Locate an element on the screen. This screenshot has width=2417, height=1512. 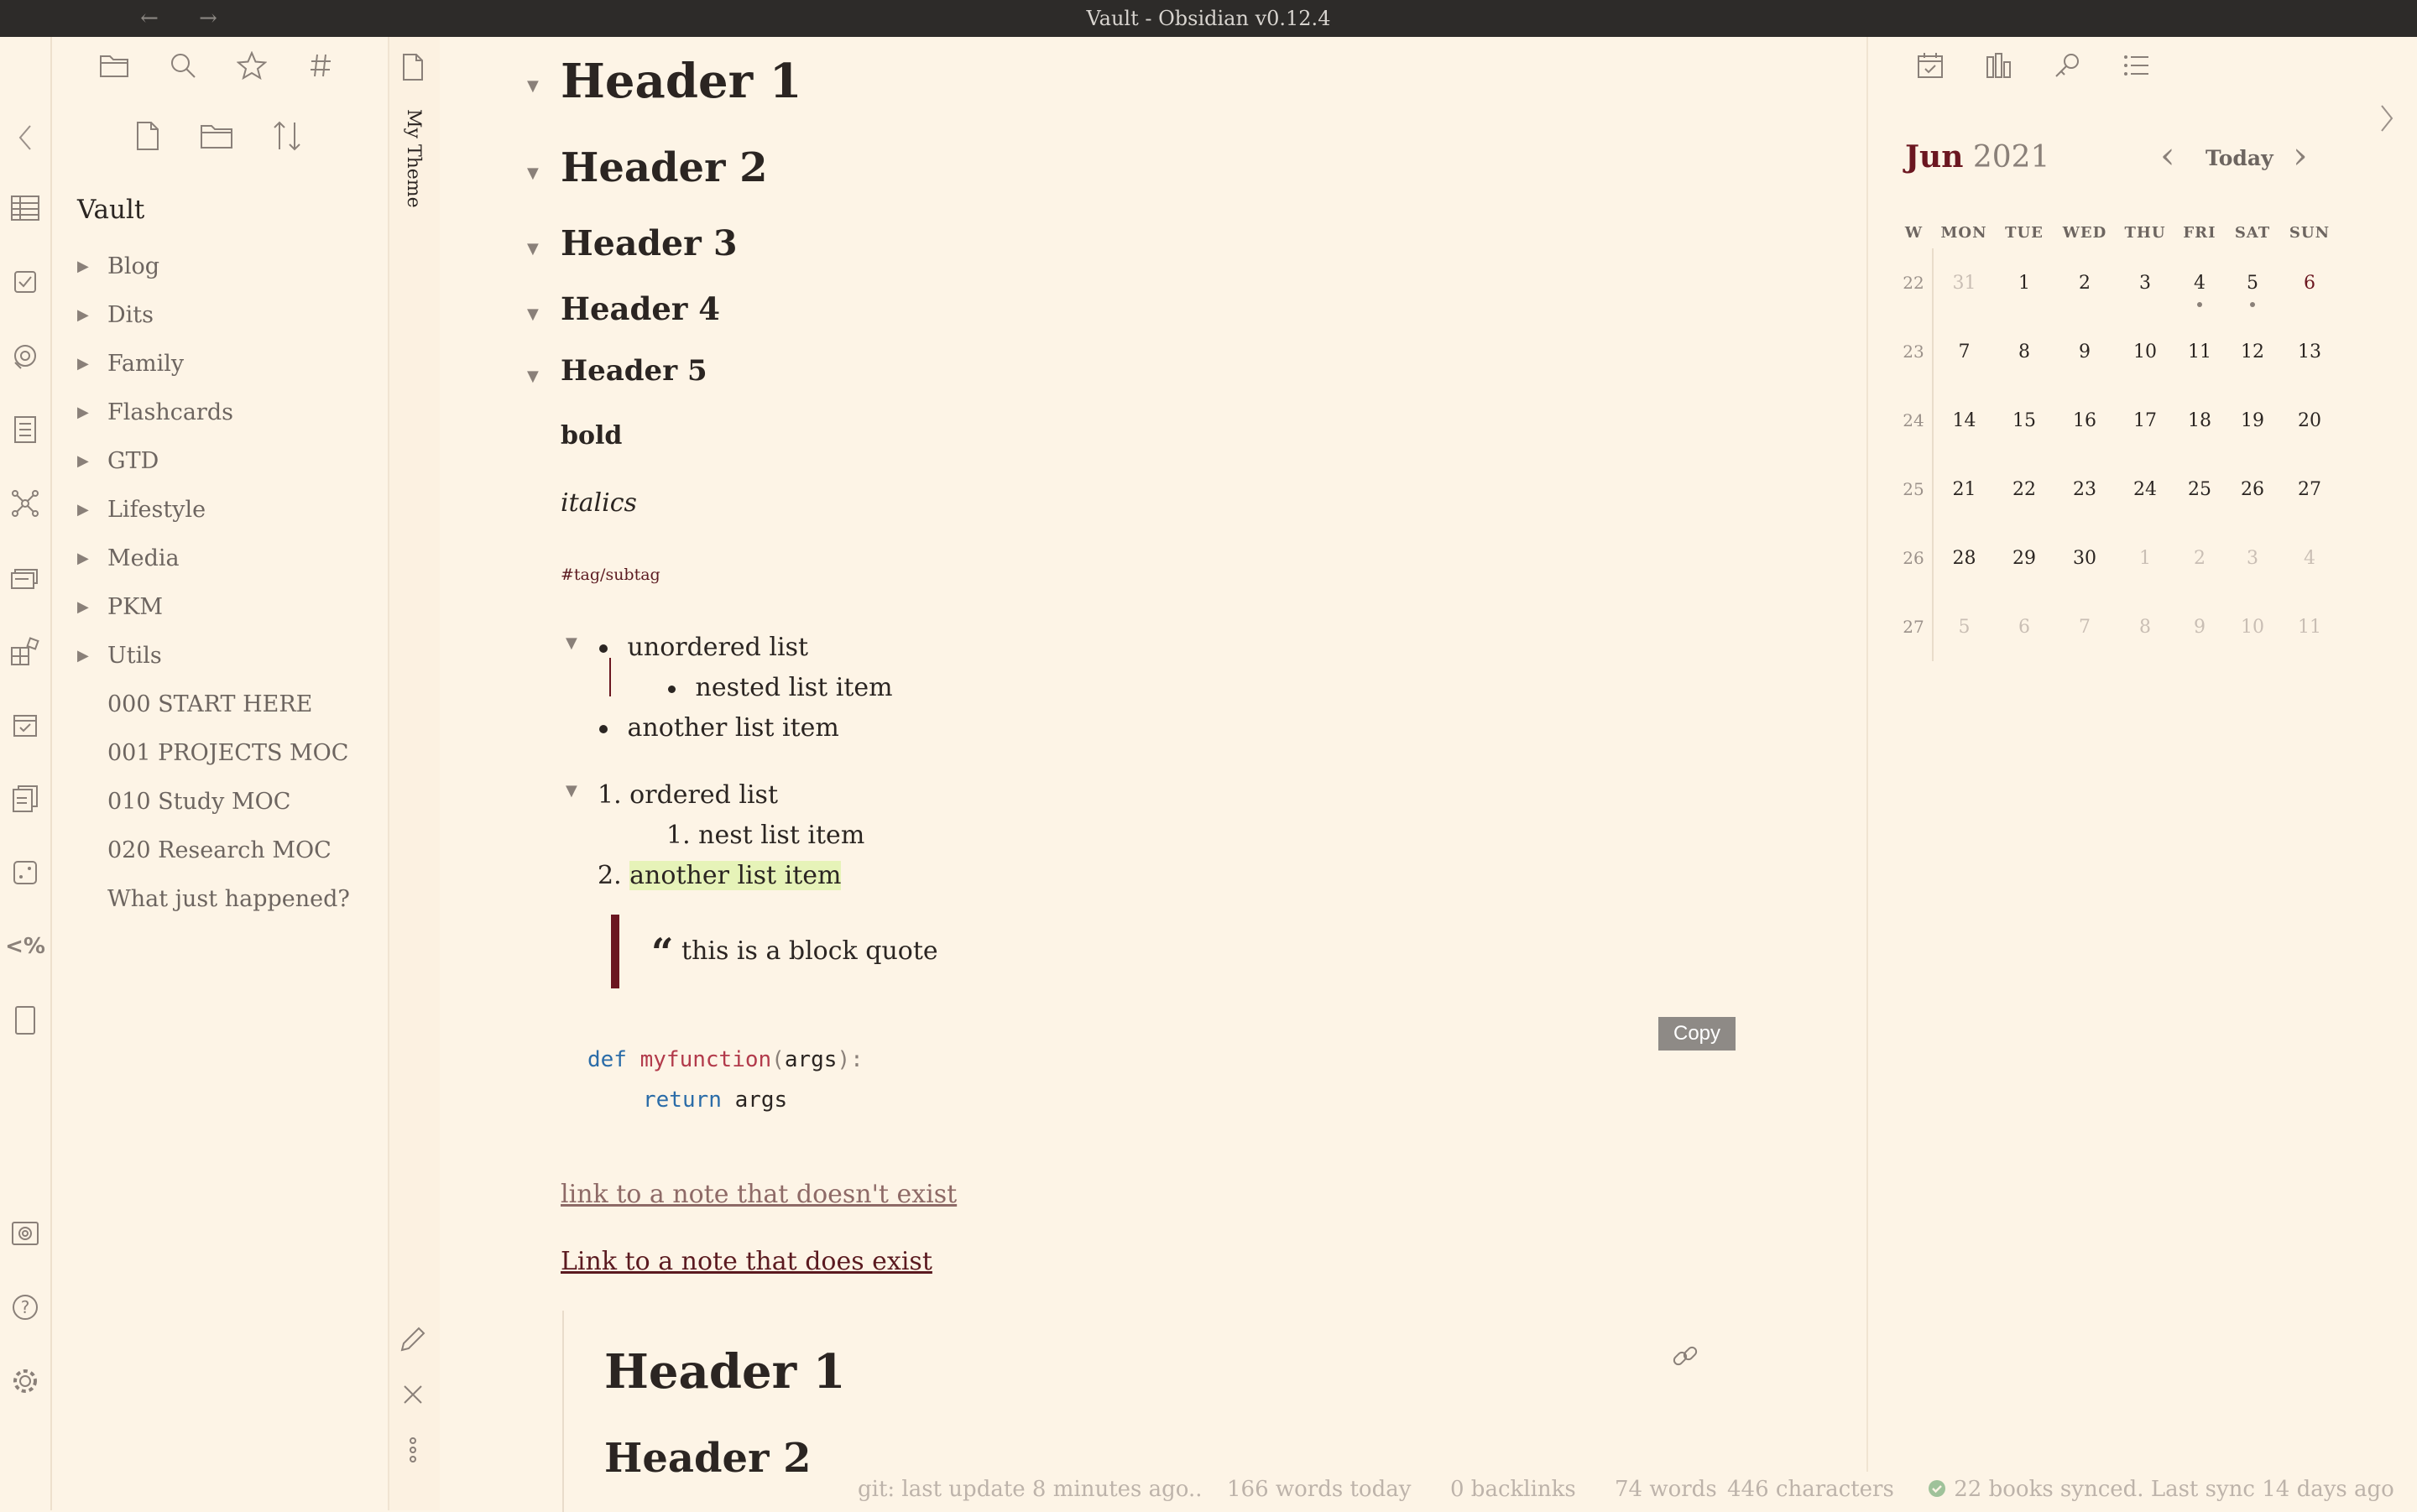
new-folder-icon is located at coordinates (216, 136).